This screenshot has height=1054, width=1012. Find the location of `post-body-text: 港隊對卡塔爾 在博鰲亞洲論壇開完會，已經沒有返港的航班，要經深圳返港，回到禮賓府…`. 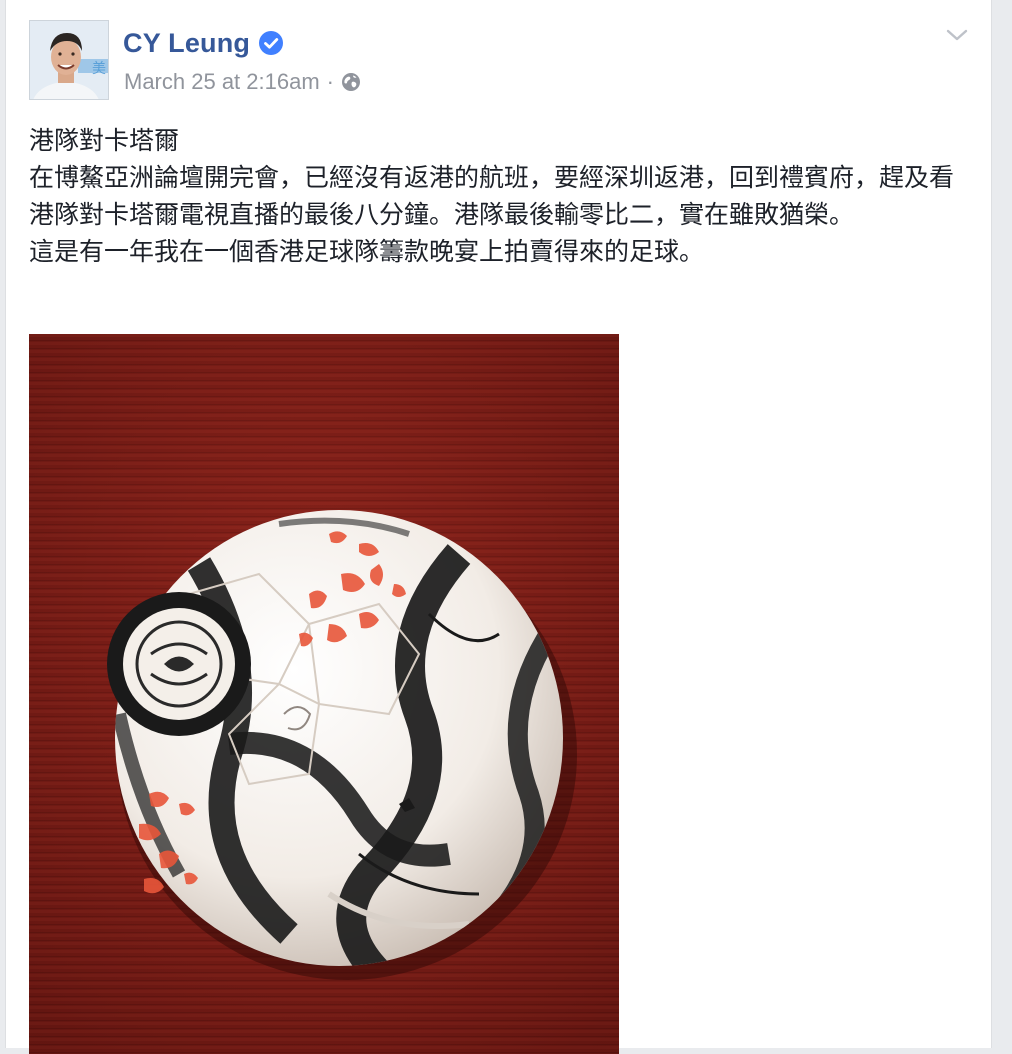

post-body-text: 港隊對卡塔爾 在博鰲亞洲論壇開完會，已經沒有返港的航班，要經深圳返港，回到禮賓府… is located at coordinates (501, 196).